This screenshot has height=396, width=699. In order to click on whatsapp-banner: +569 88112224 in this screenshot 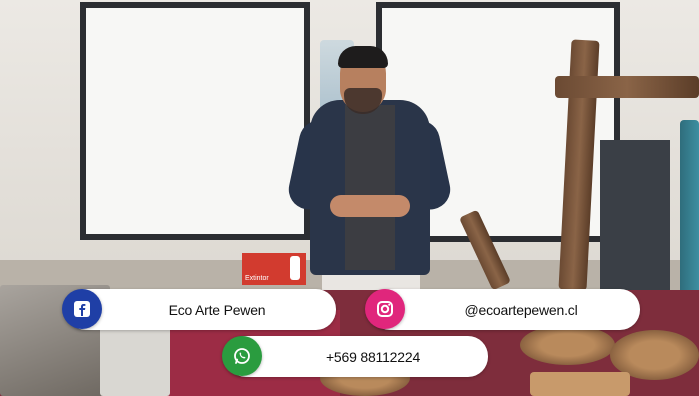, I will do `click(357, 356)`.